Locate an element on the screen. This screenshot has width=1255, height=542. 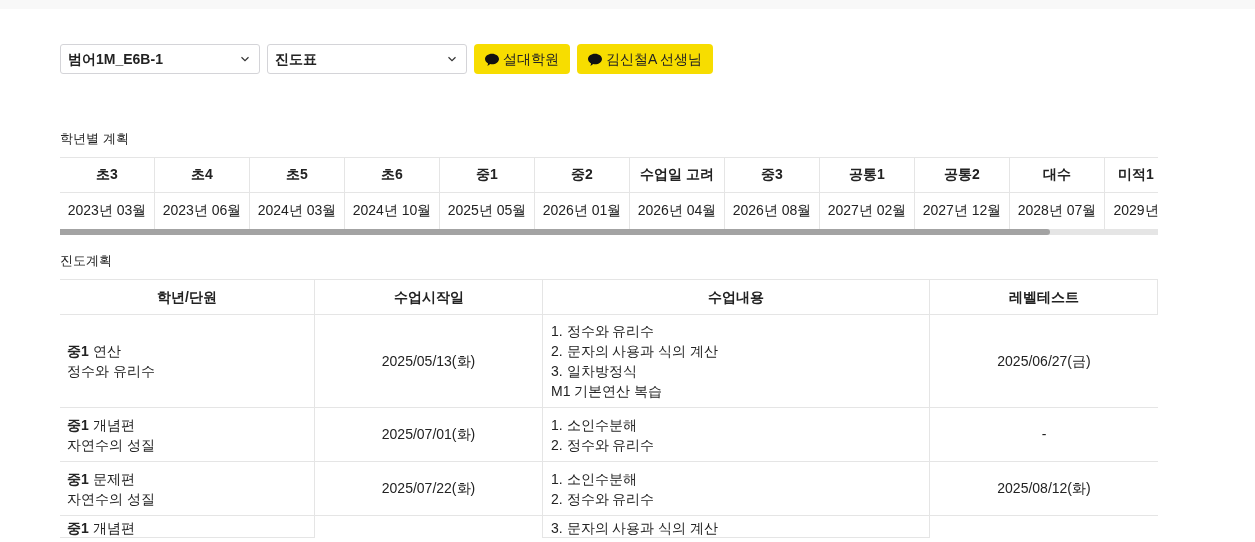
grade-header: 중1 is located at coordinates (487, 175).